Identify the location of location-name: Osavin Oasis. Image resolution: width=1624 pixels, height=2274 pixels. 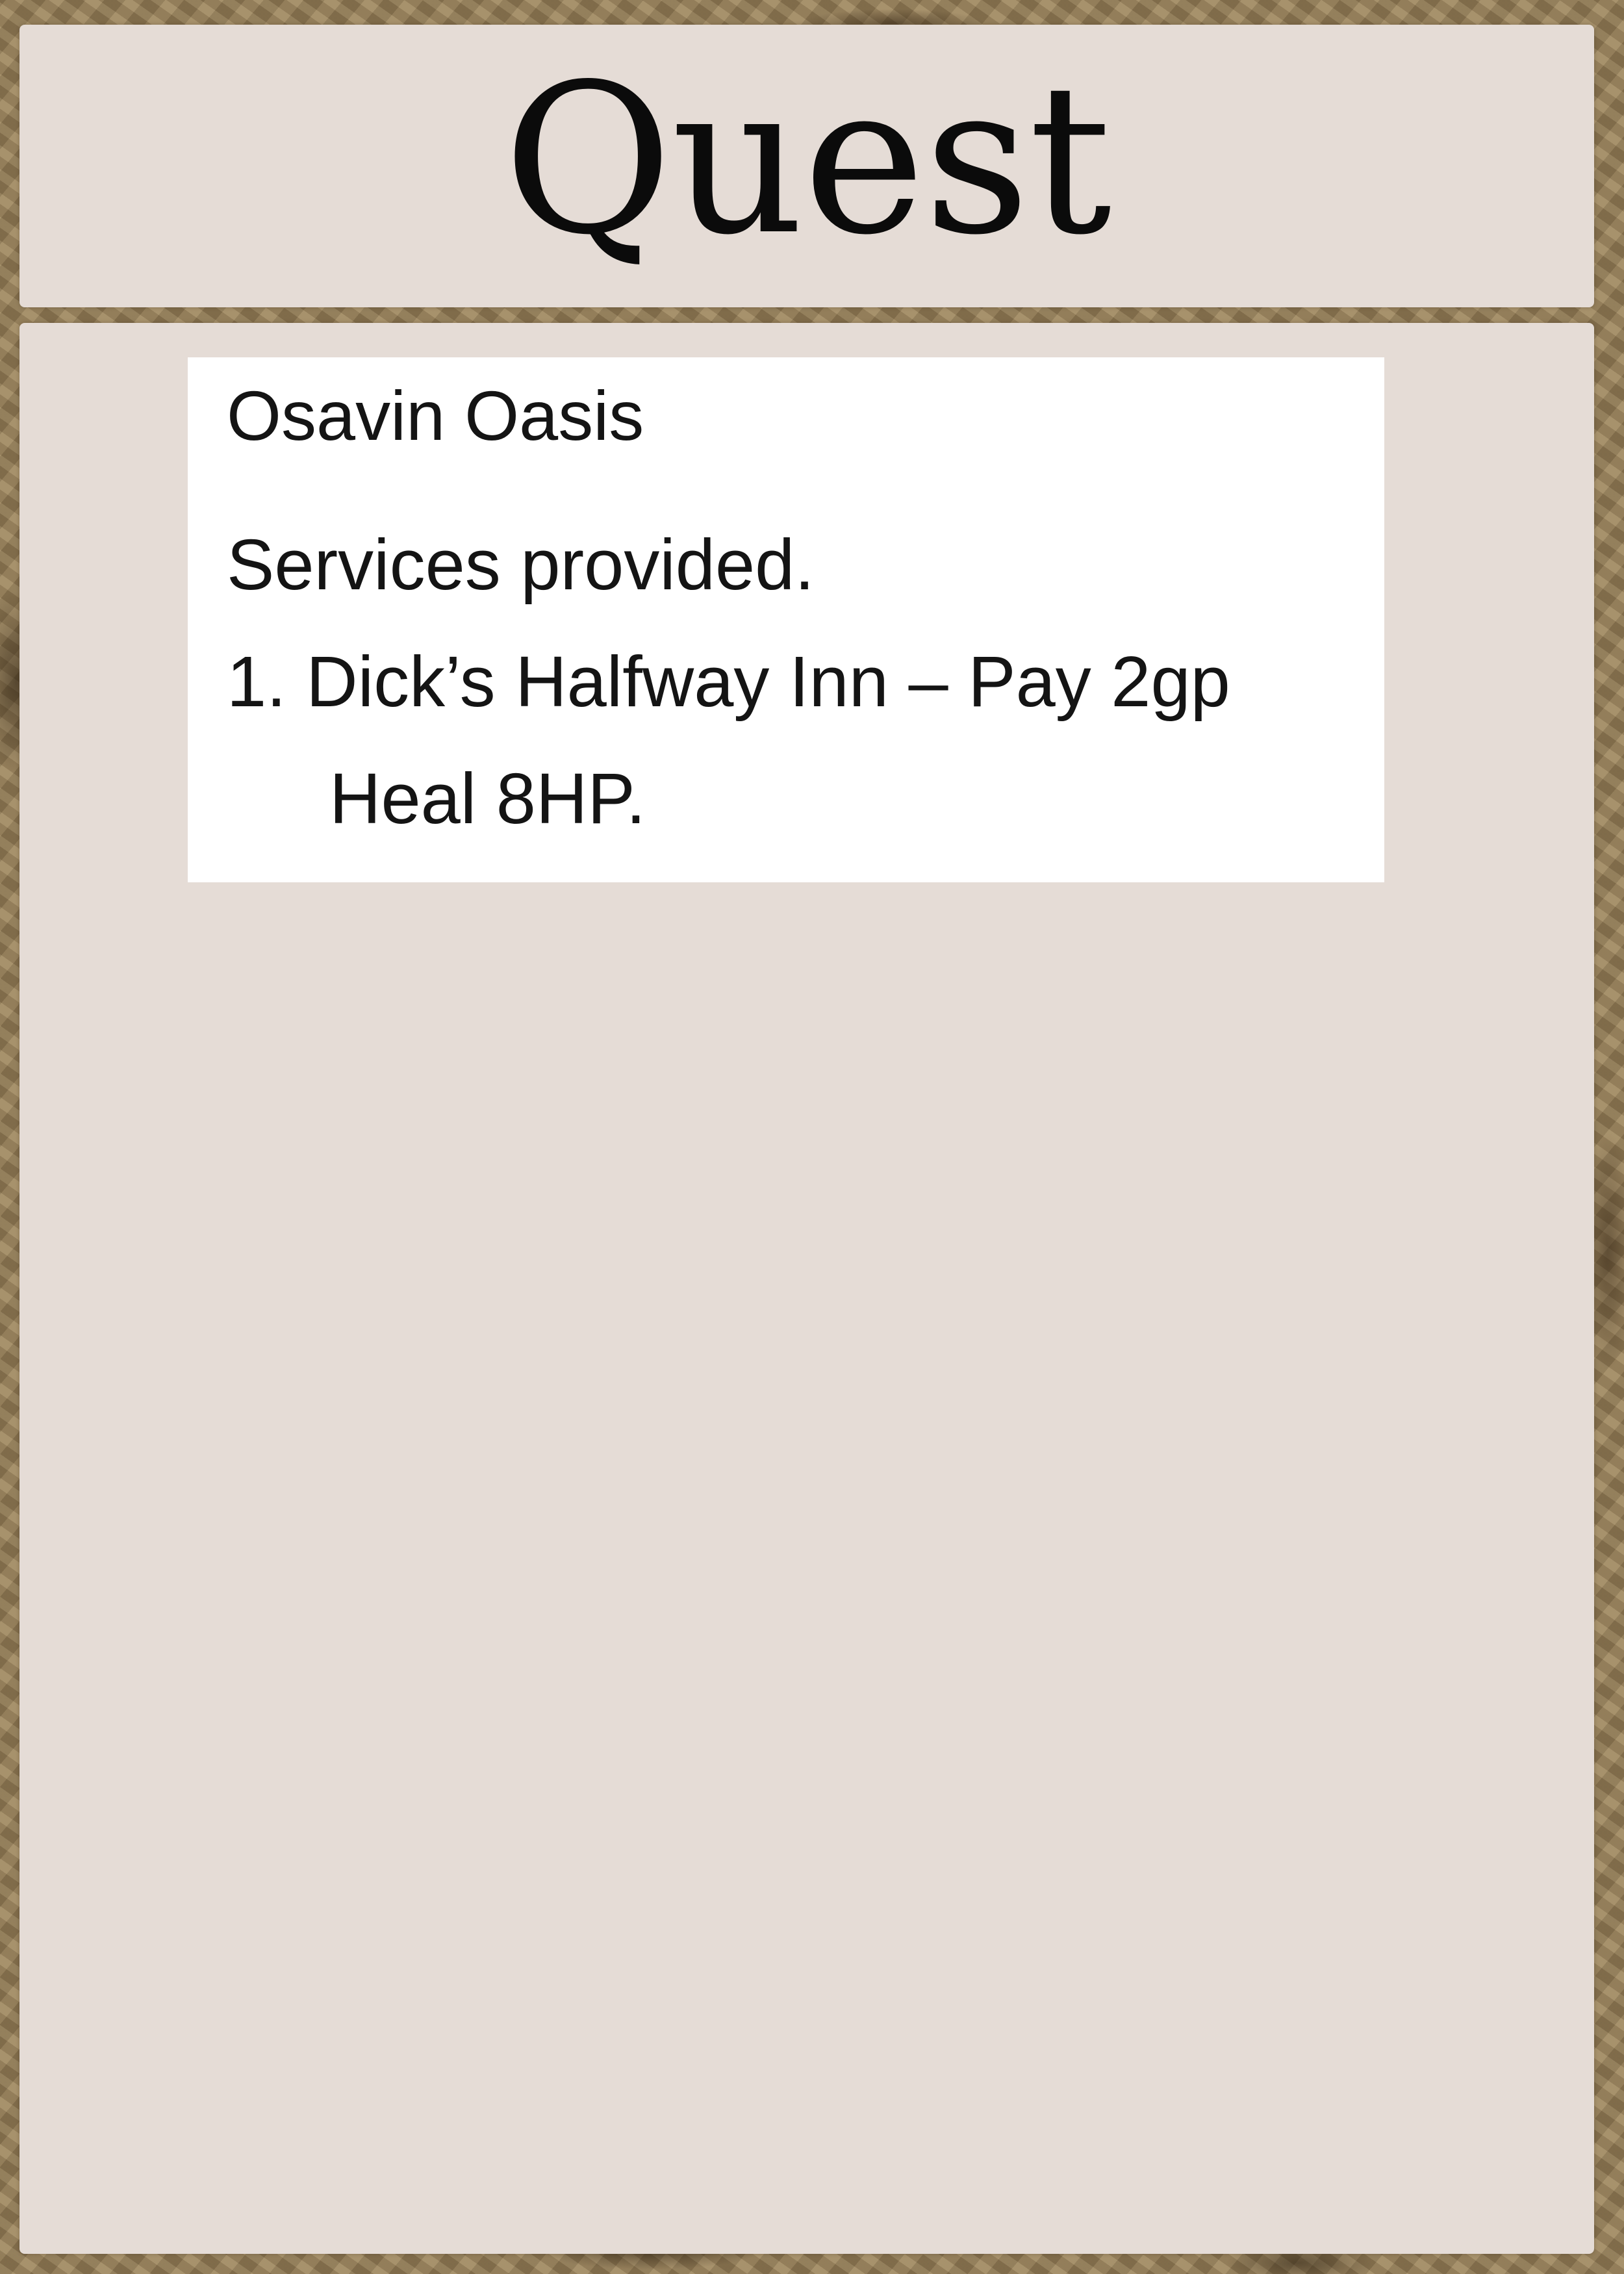
(435, 415).